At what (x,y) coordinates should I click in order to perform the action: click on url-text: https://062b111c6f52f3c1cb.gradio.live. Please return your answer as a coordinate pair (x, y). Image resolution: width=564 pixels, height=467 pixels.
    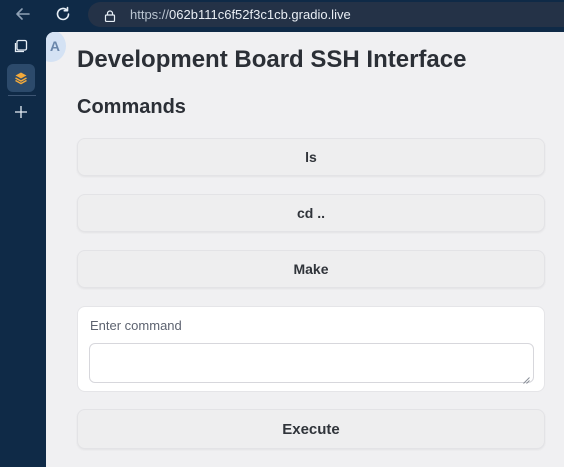
    Looking at the image, I should click on (240, 14).